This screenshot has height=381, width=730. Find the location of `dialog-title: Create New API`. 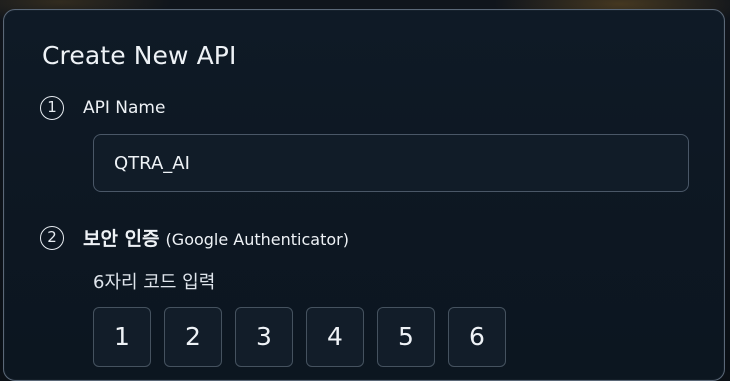

dialog-title: Create New API is located at coordinates (139, 55).